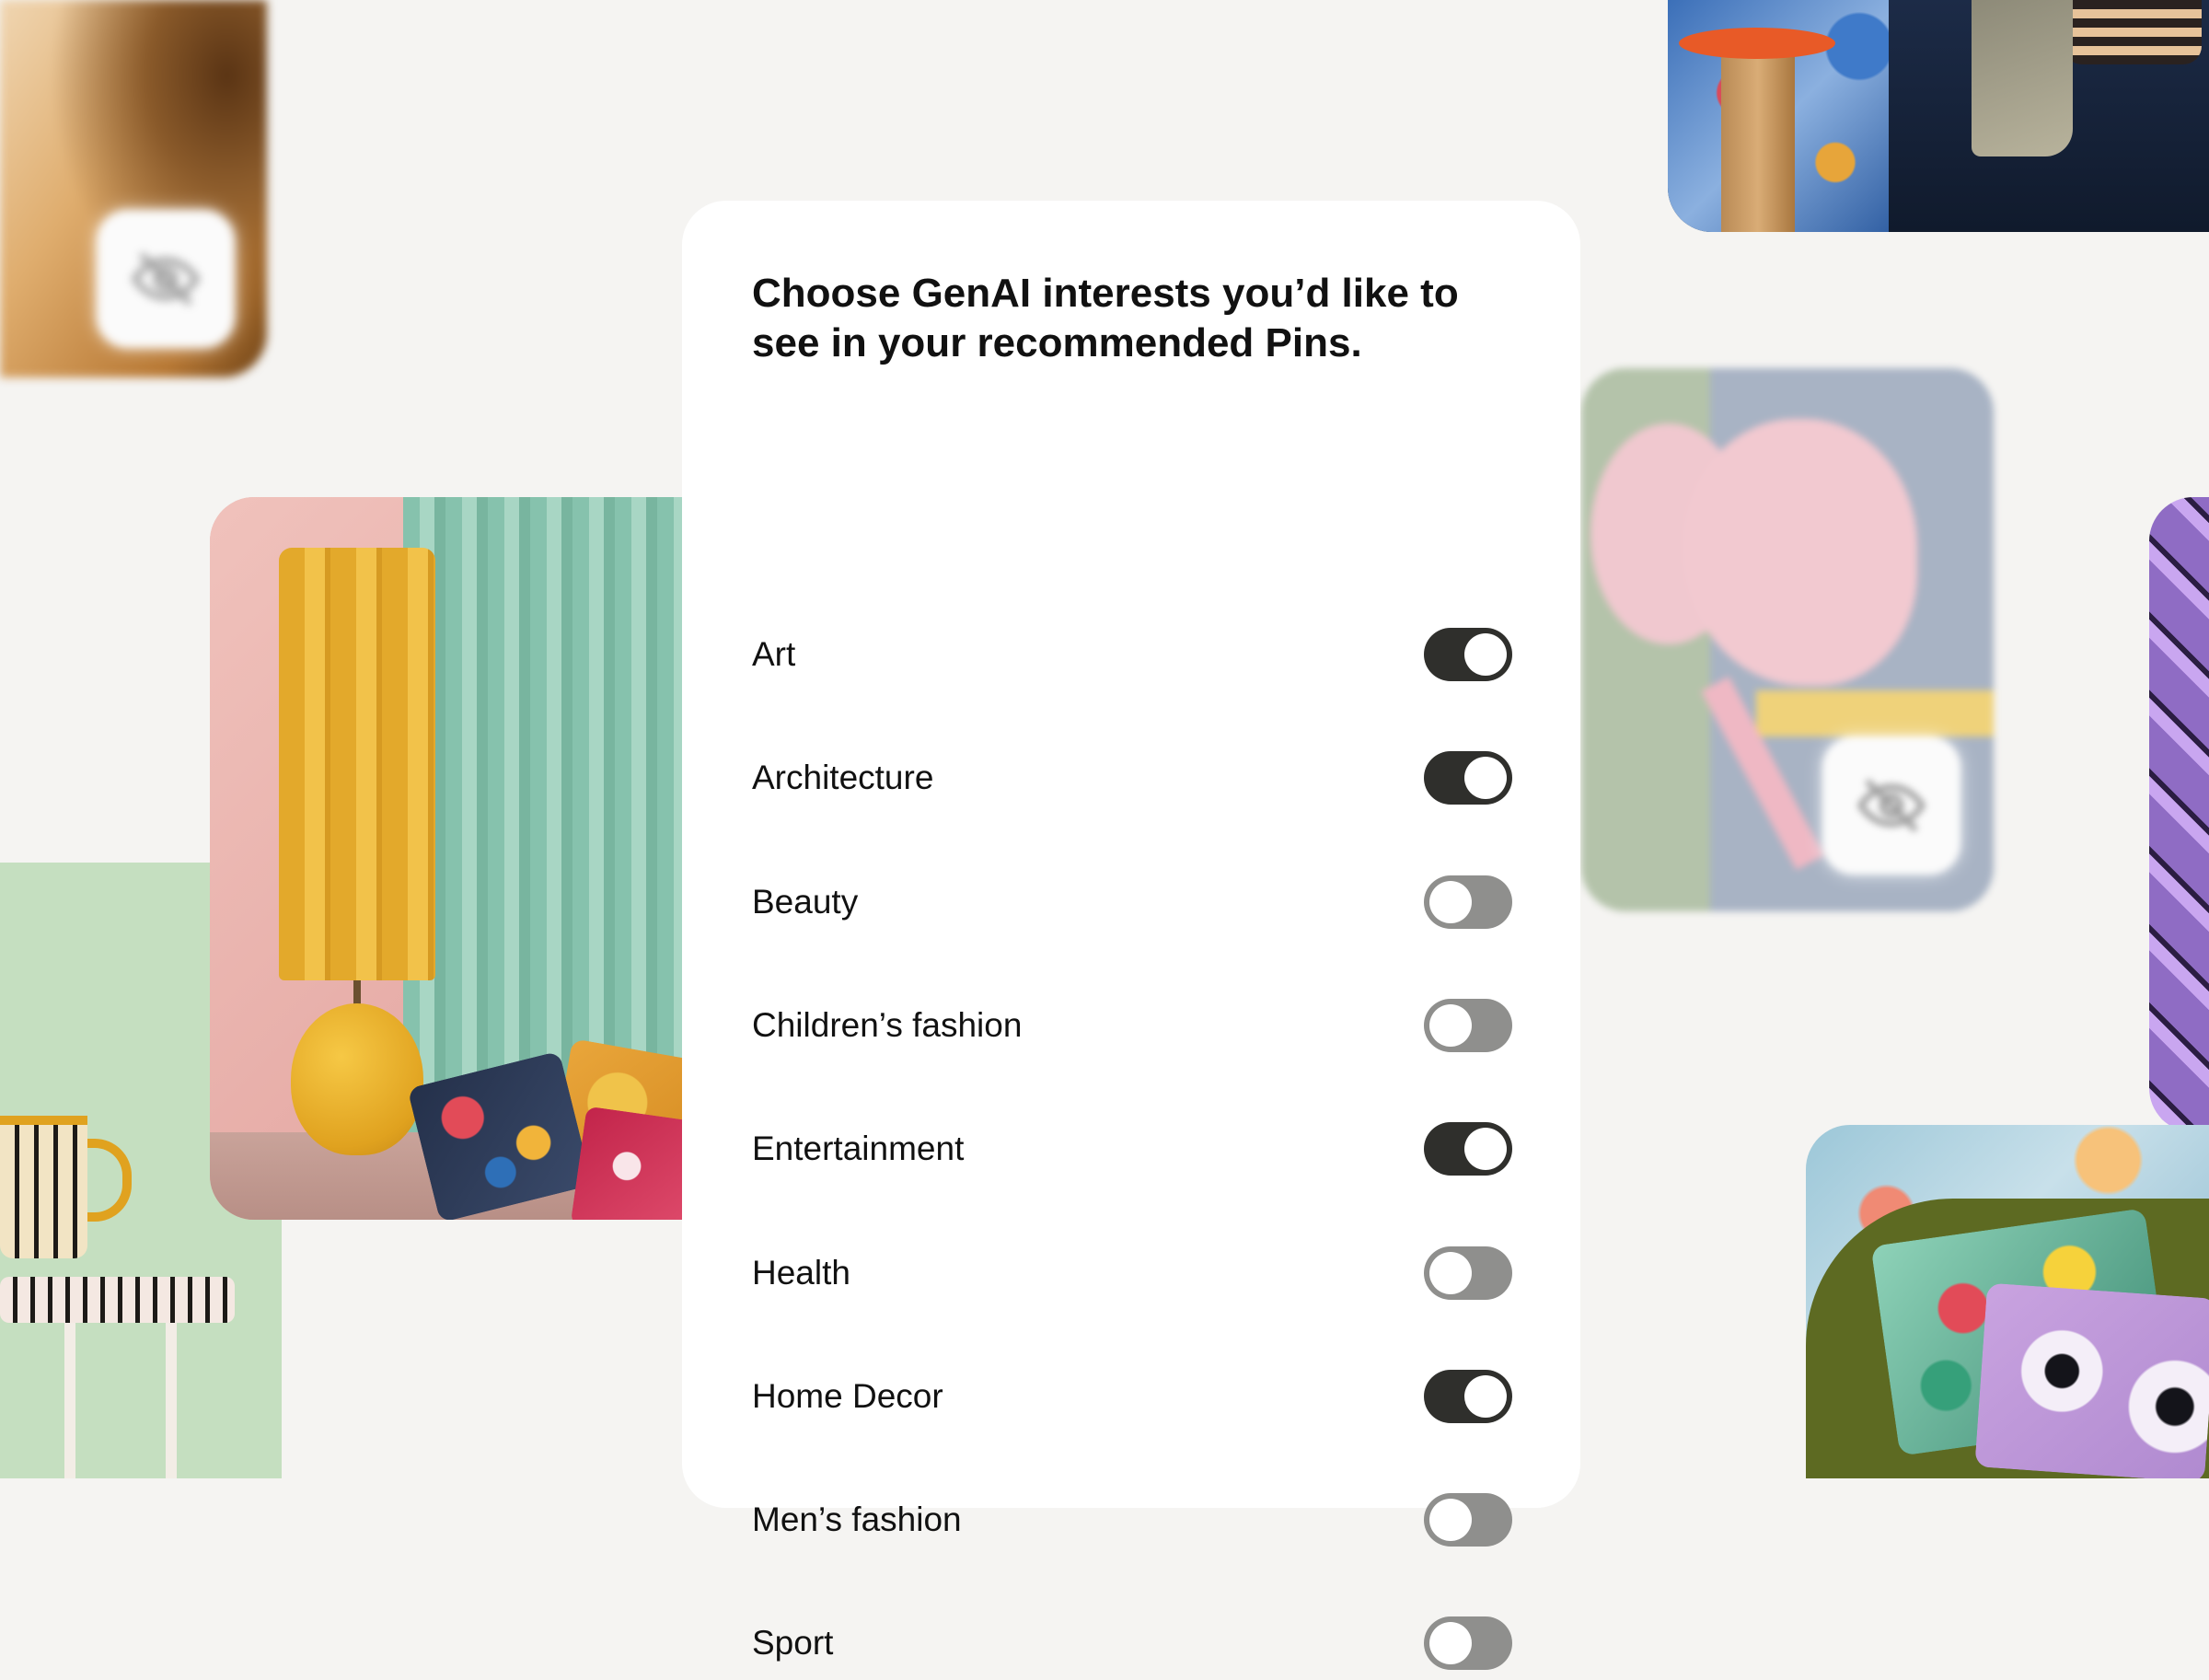 This screenshot has width=2209, height=1680. What do you see at coordinates (887, 1025) in the screenshot?
I see `interest-label: Children’s fashion` at bounding box center [887, 1025].